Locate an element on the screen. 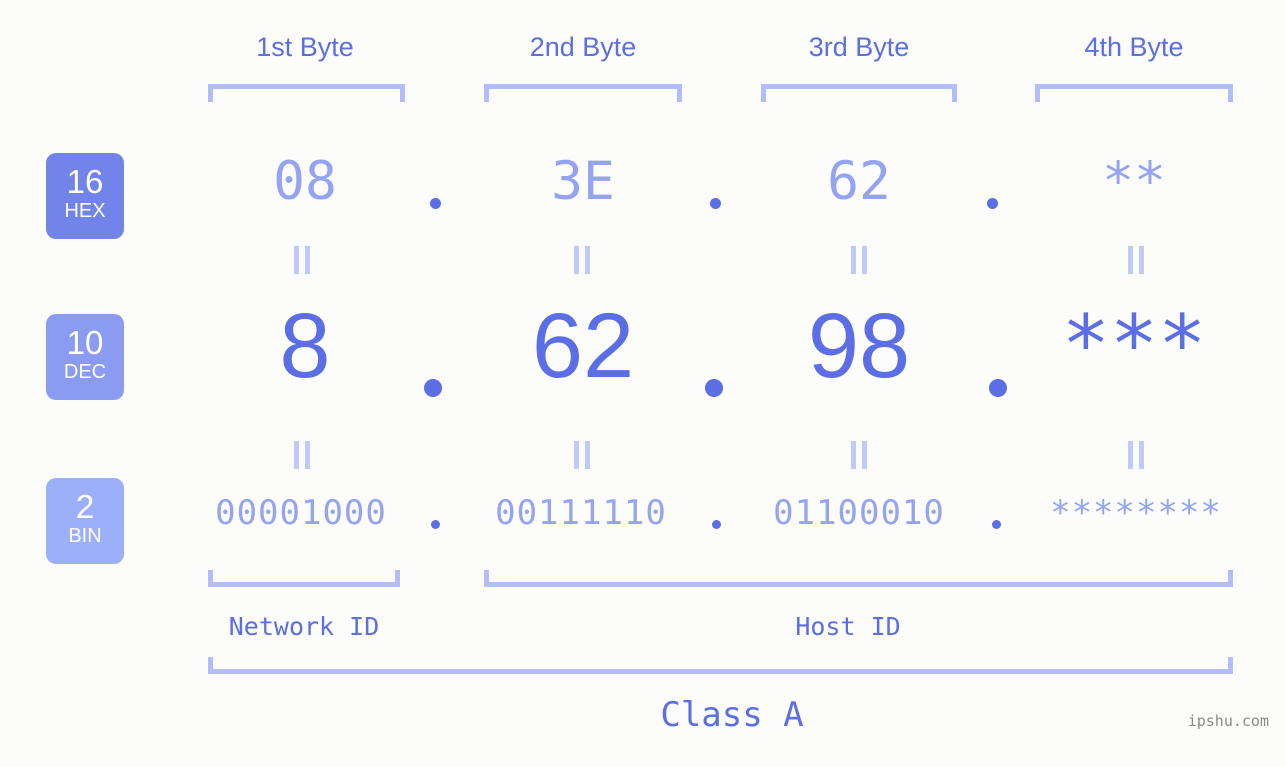 The width and height of the screenshot is (1285, 767). base-badge-hex: 16 HEX is located at coordinates (85, 196).